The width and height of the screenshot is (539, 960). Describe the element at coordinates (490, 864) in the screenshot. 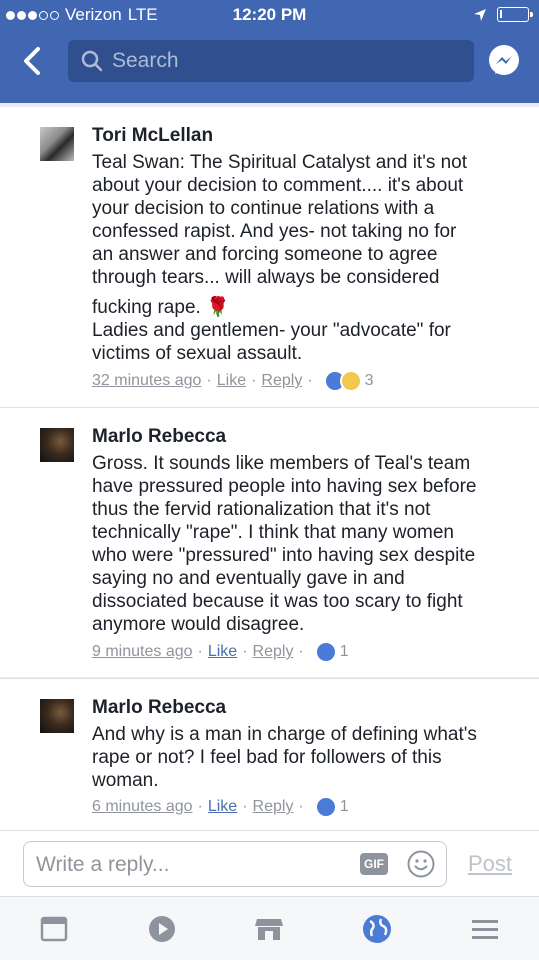

I see `post-button: Post` at that location.